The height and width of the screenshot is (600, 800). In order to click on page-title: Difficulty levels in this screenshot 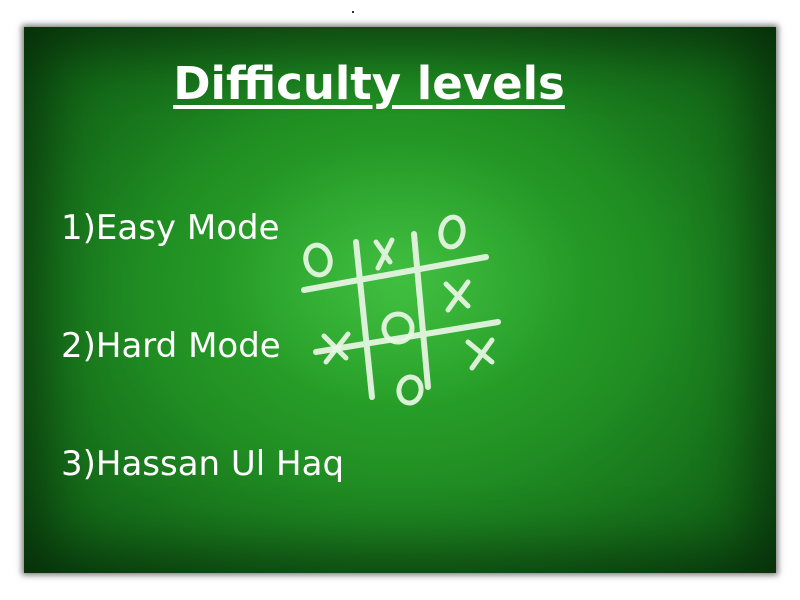, I will do `click(369, 83)`.